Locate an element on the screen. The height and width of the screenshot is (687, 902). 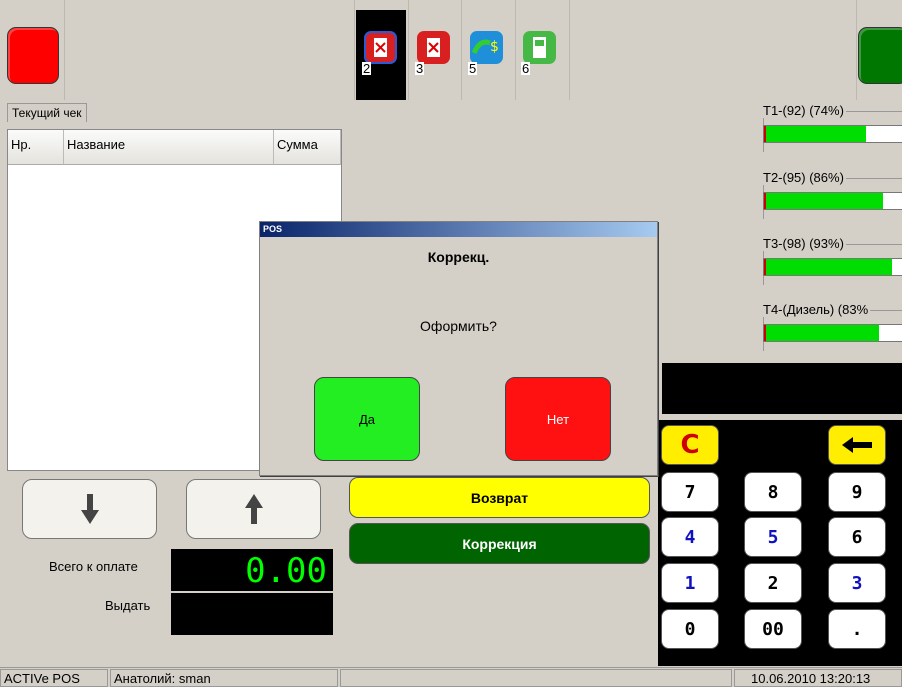
return-button: Возврат is located at coordinates (499, 497).